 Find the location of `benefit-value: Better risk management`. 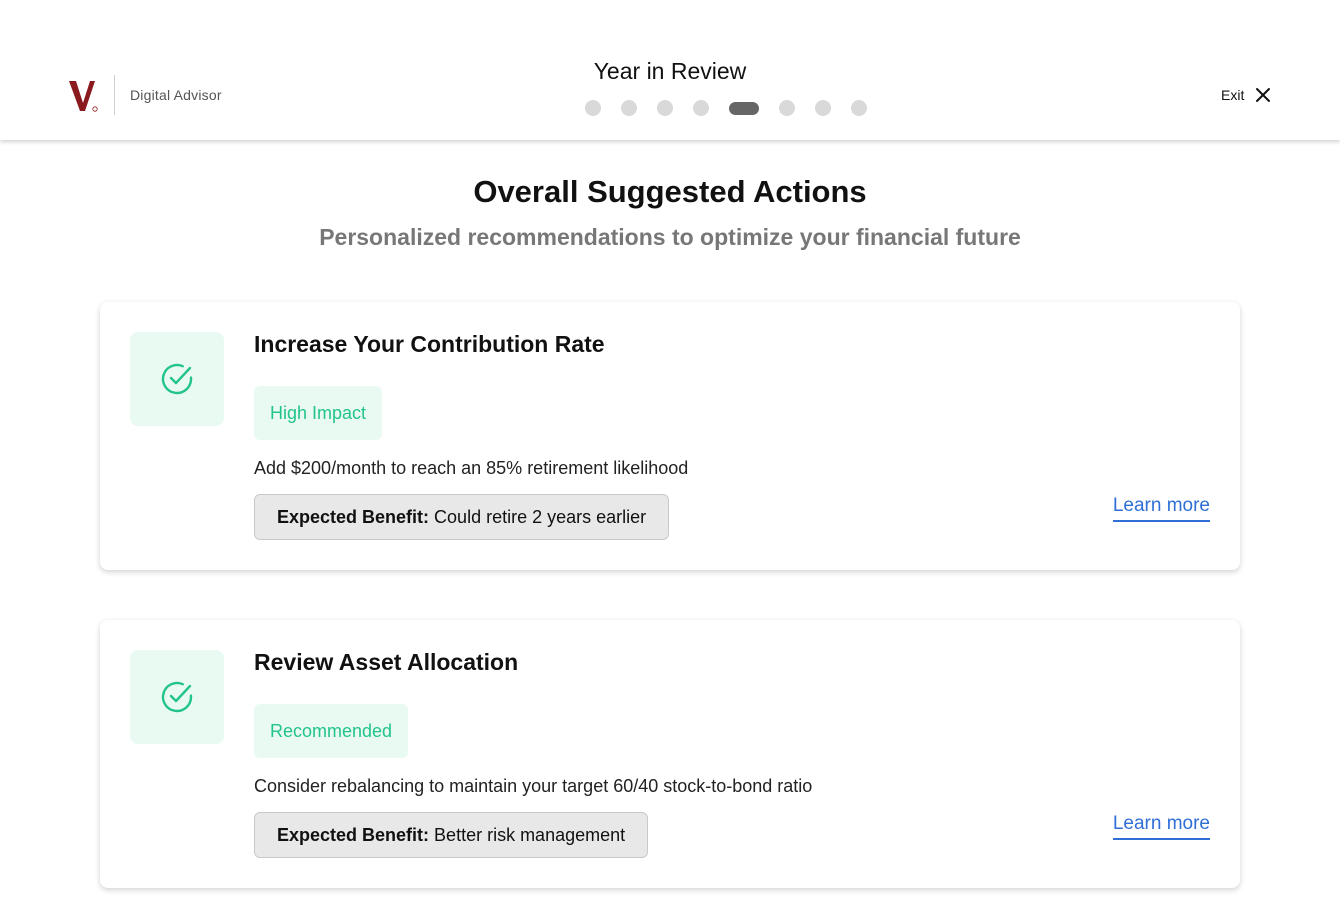

benefit-value: Better risk management is located at coordinates (530, 834).